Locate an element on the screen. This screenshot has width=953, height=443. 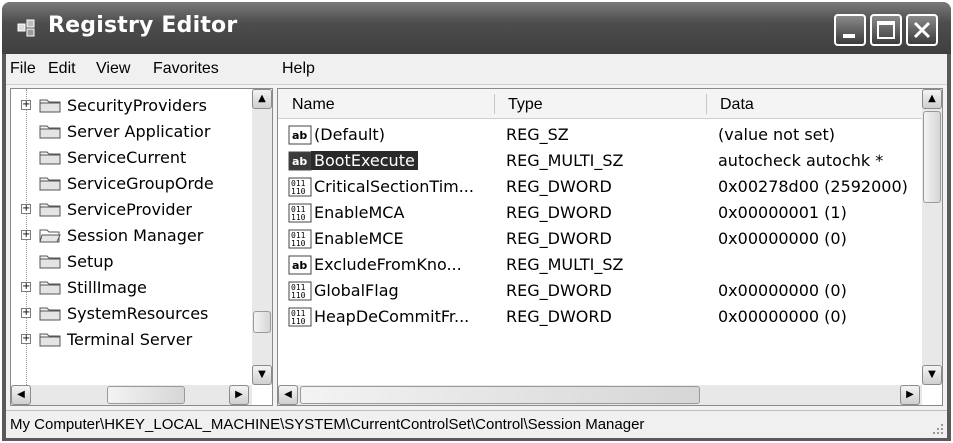
menu-bar: File Edit View Favorites Help is located at coordinates (476, 69).